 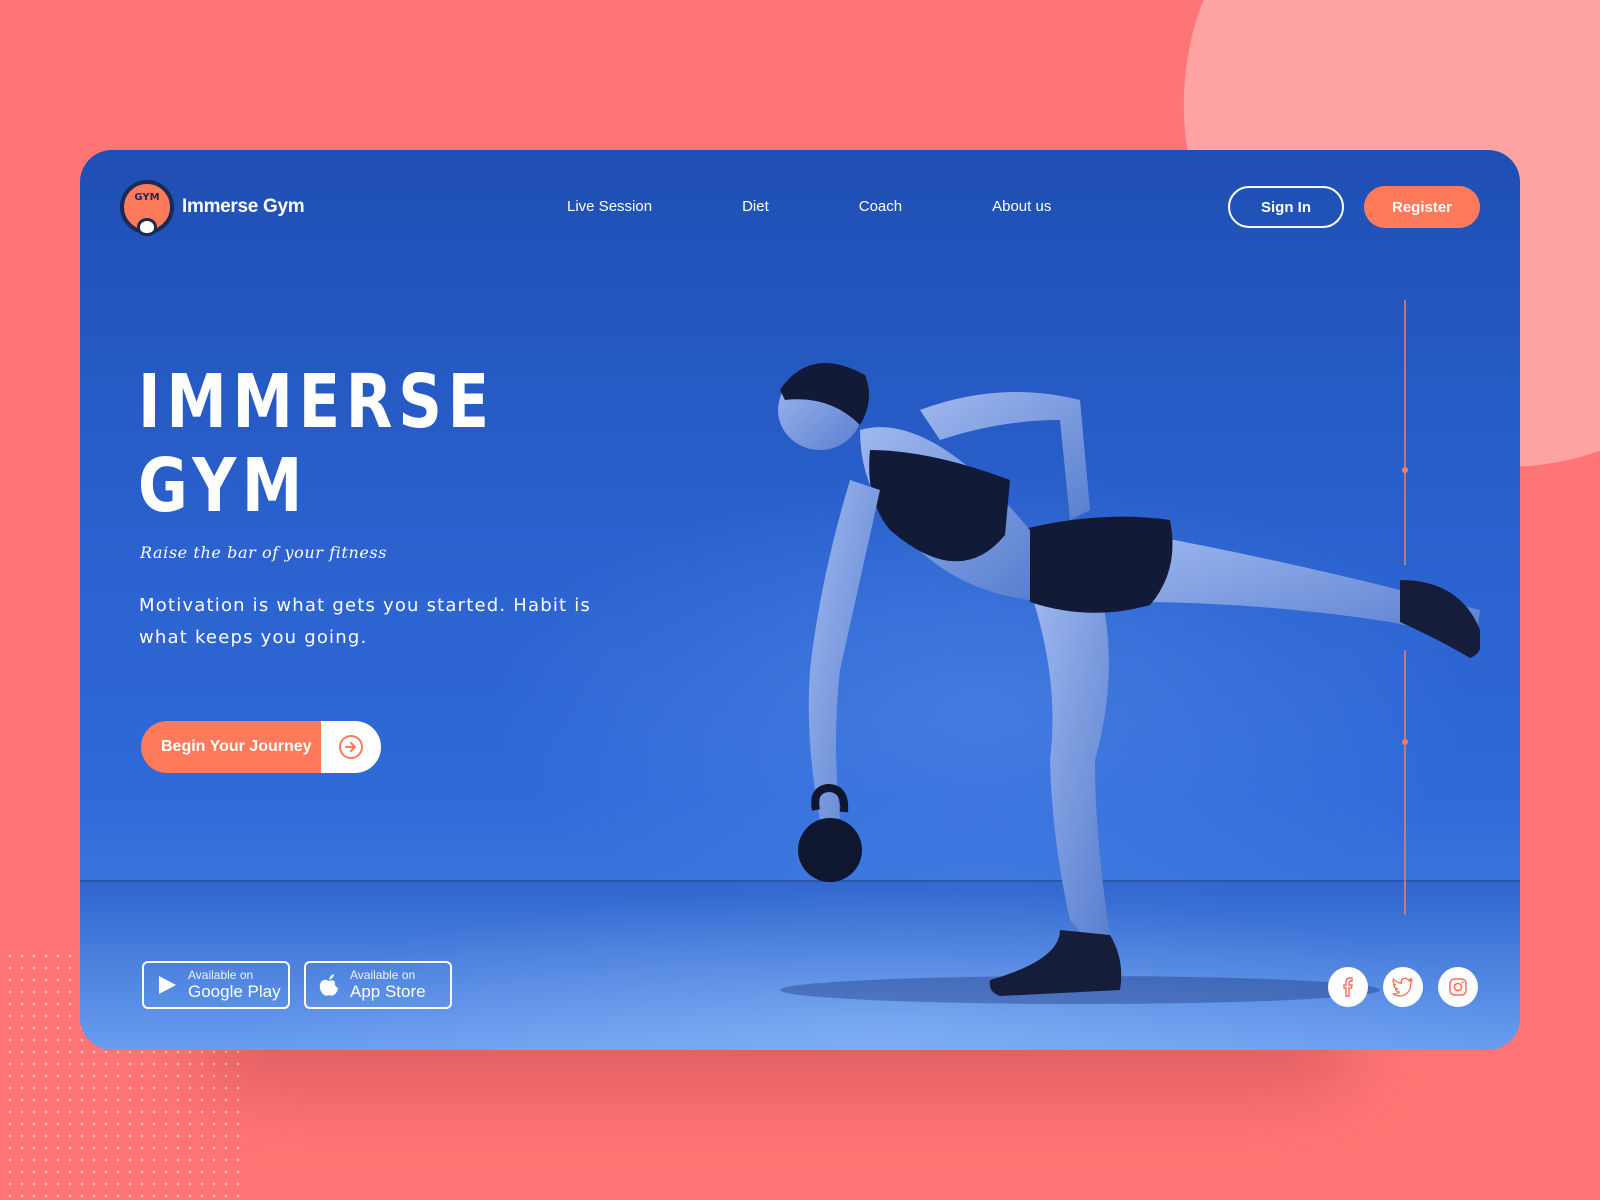 What do you see at coordinates (316, 402) in the screenshot?
I see `hero-title-line1: IMMERSE` at bounding box center [316, 402].